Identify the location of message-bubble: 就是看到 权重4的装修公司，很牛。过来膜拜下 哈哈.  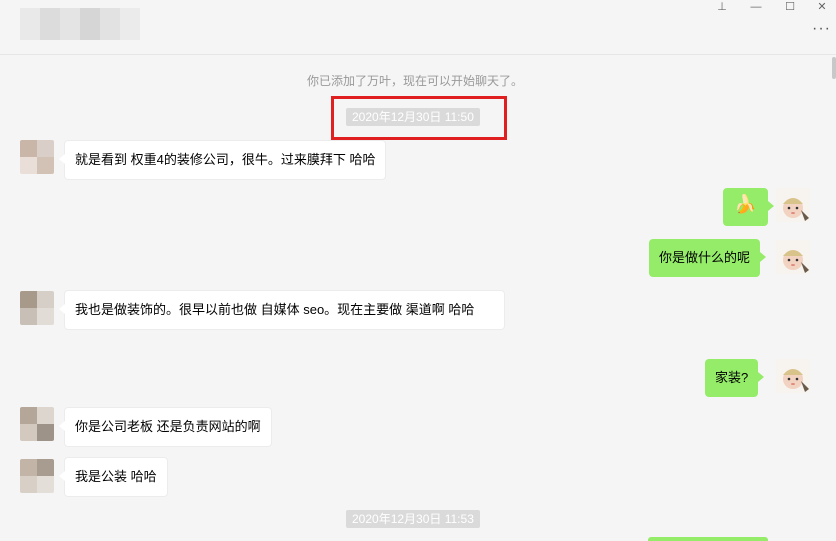
(222, 160).